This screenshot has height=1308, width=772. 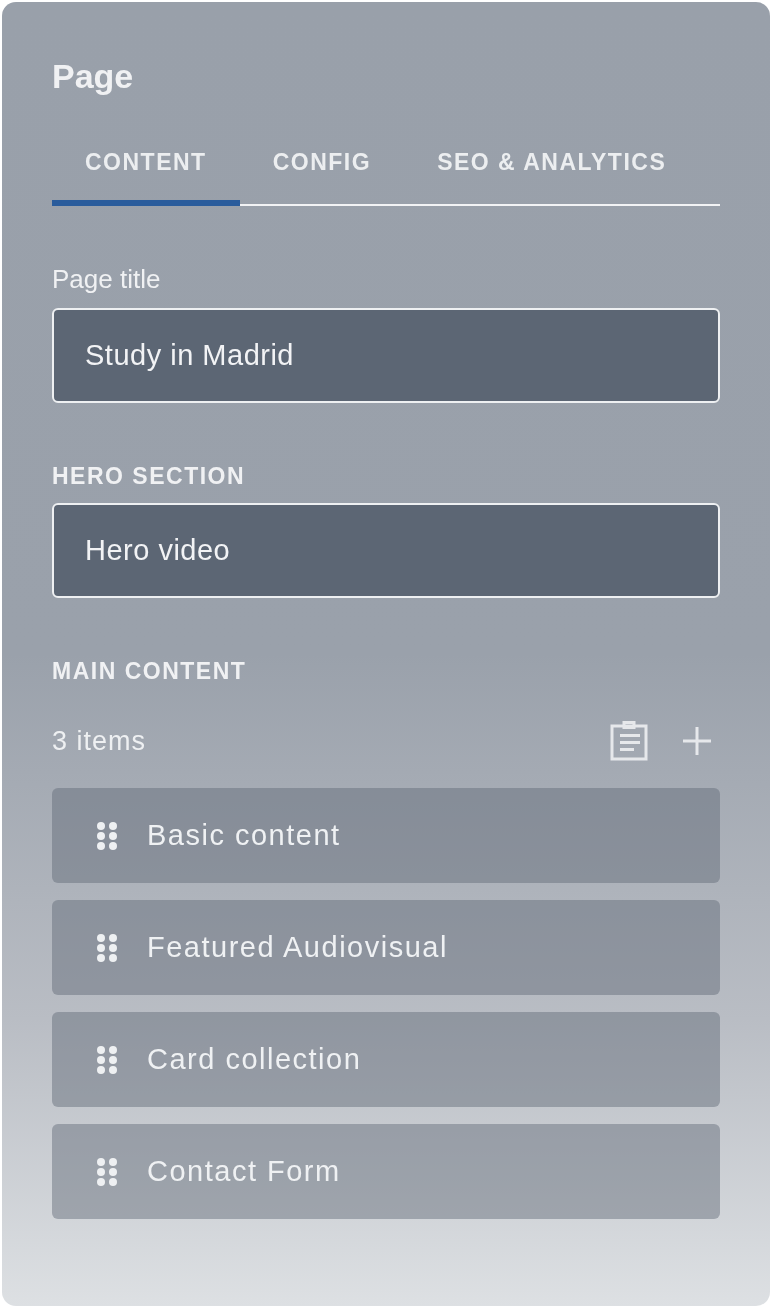 I want to click on item-count: 3 items, so click(x=99, y=741).